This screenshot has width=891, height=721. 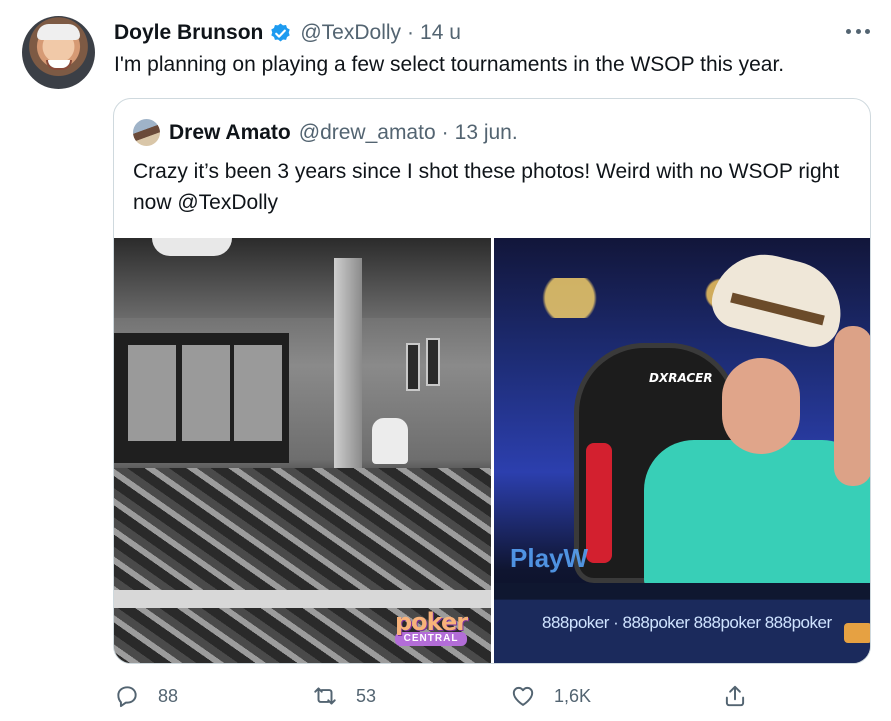 What do you see at coordinates (852, 406) in the screenshot?
I see `player-arm` at bounding box center [852, 406].